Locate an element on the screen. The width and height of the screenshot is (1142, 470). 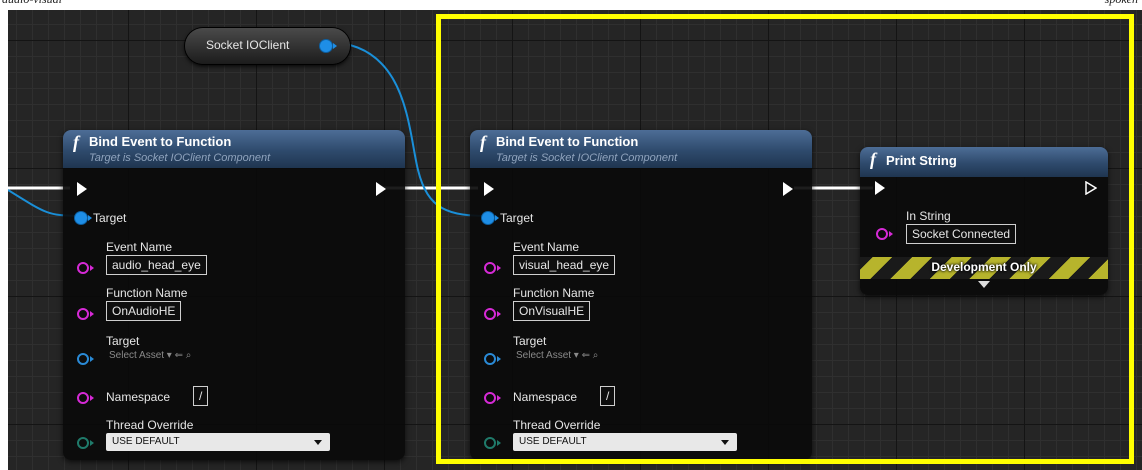
left-caption: audio-visual is located at coordinates (32, 3).